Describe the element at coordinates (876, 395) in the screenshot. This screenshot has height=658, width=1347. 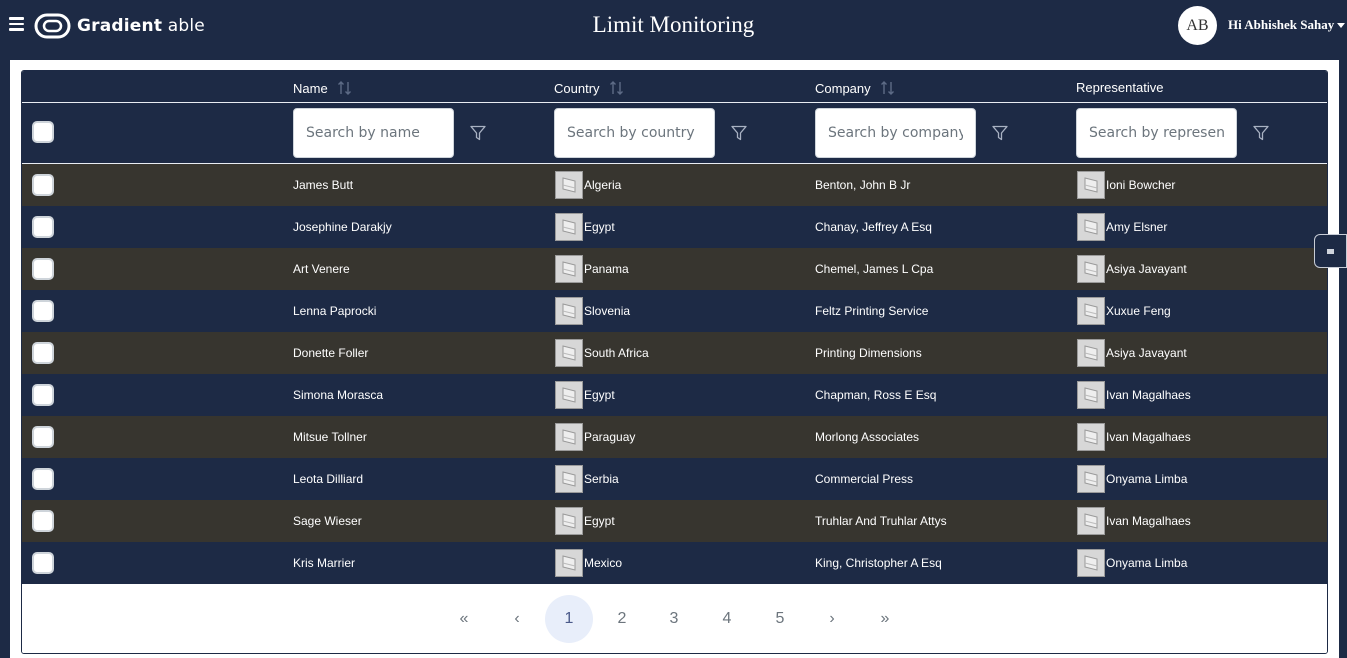
I see `company-cell: Chapman, Ross E Esq` at that location.